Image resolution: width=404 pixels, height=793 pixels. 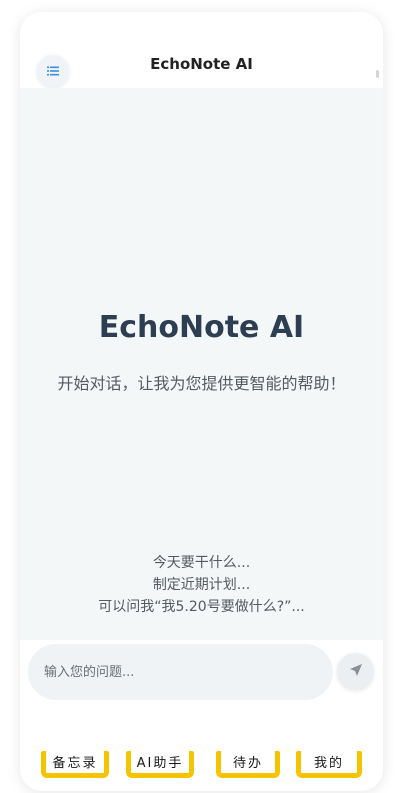 I want to click on tab-label: 我的, so click(x=328, y=763).